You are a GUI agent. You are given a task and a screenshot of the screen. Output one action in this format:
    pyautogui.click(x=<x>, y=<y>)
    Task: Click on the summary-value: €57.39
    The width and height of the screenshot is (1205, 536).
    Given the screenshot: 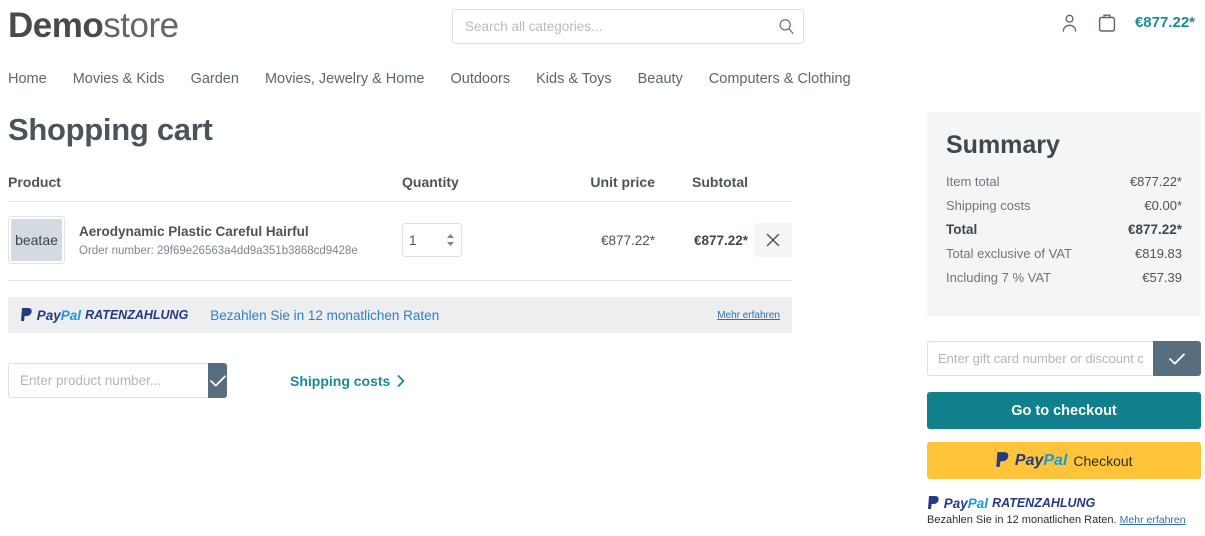 What is the action you would take?
    pyautogui.click(x=1162, y=277)
    